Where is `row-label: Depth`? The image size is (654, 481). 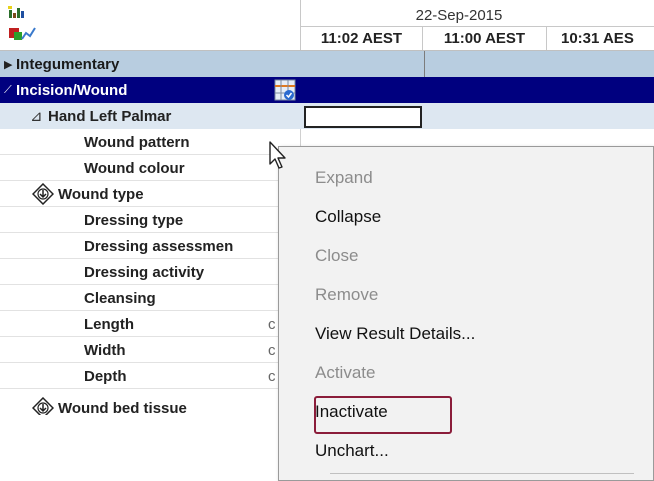
row-label: Depth is located at coordinates (105, 376).